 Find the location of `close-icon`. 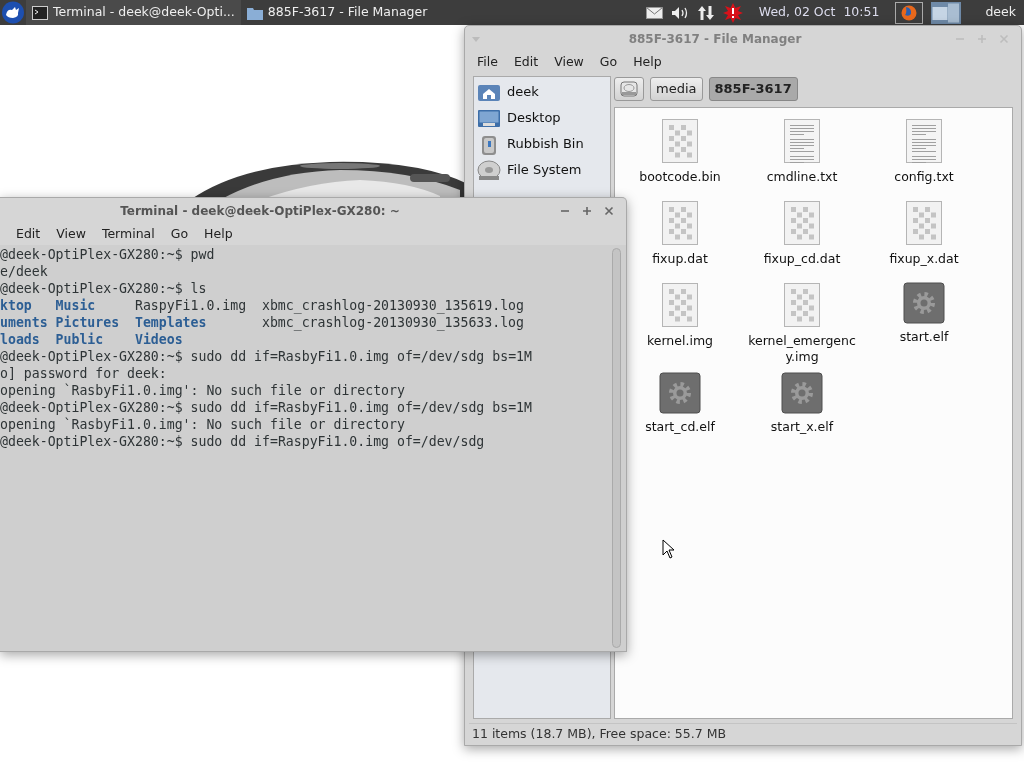

close-icon is located at coordinates (609, 210).